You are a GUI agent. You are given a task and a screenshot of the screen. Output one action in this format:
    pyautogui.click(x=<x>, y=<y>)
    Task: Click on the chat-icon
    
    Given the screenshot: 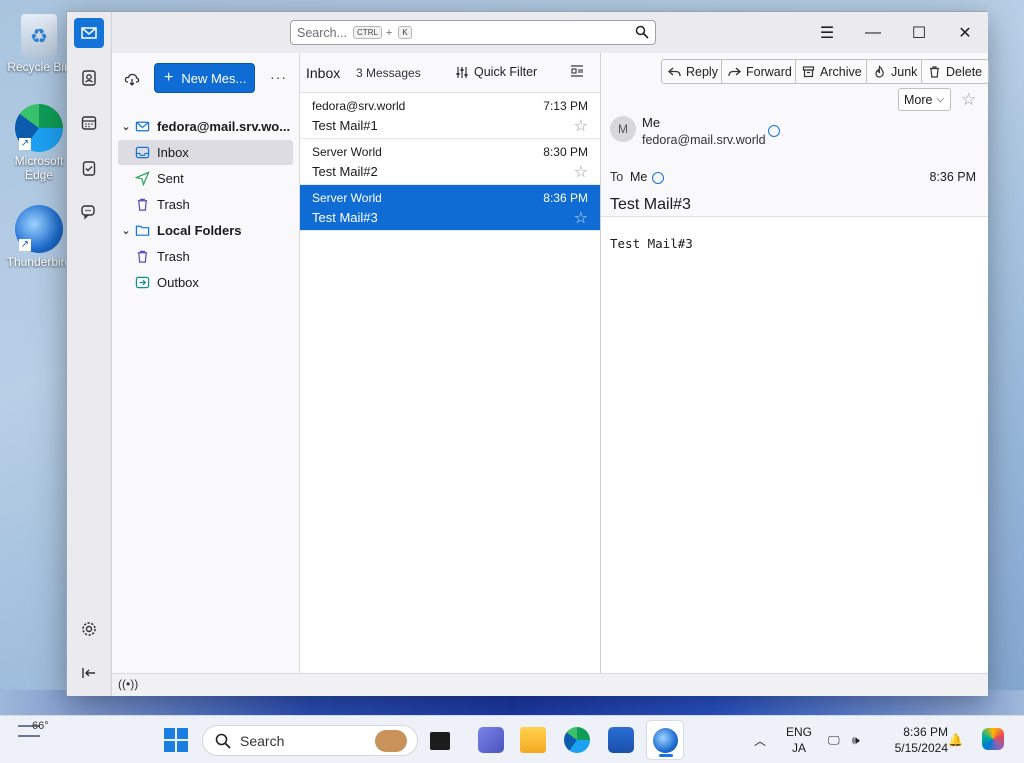 What is the action you would take?
    pyautogui.click(x=88, y=212)
    